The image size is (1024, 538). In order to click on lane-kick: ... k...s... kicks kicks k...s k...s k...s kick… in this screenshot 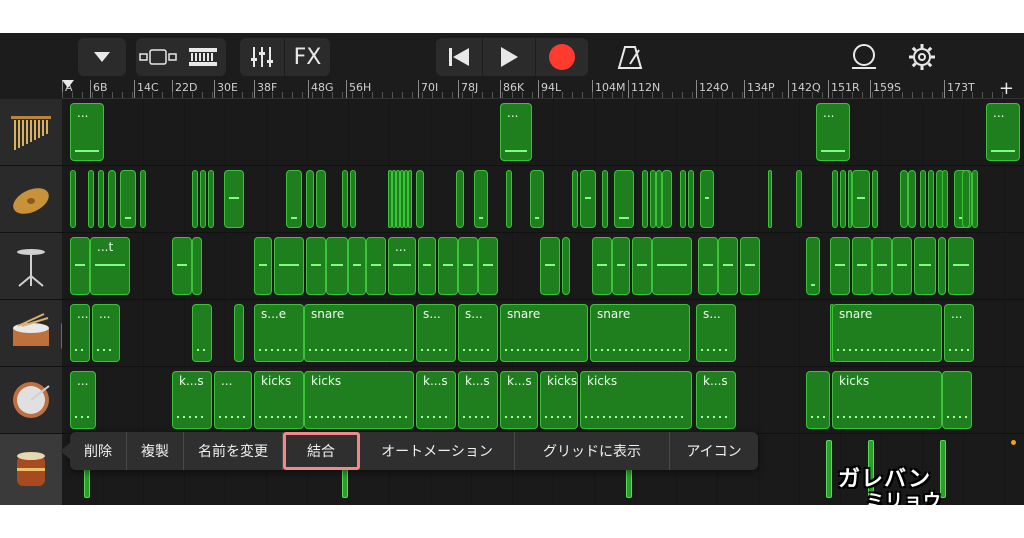, I will do `click(543, 400)`.